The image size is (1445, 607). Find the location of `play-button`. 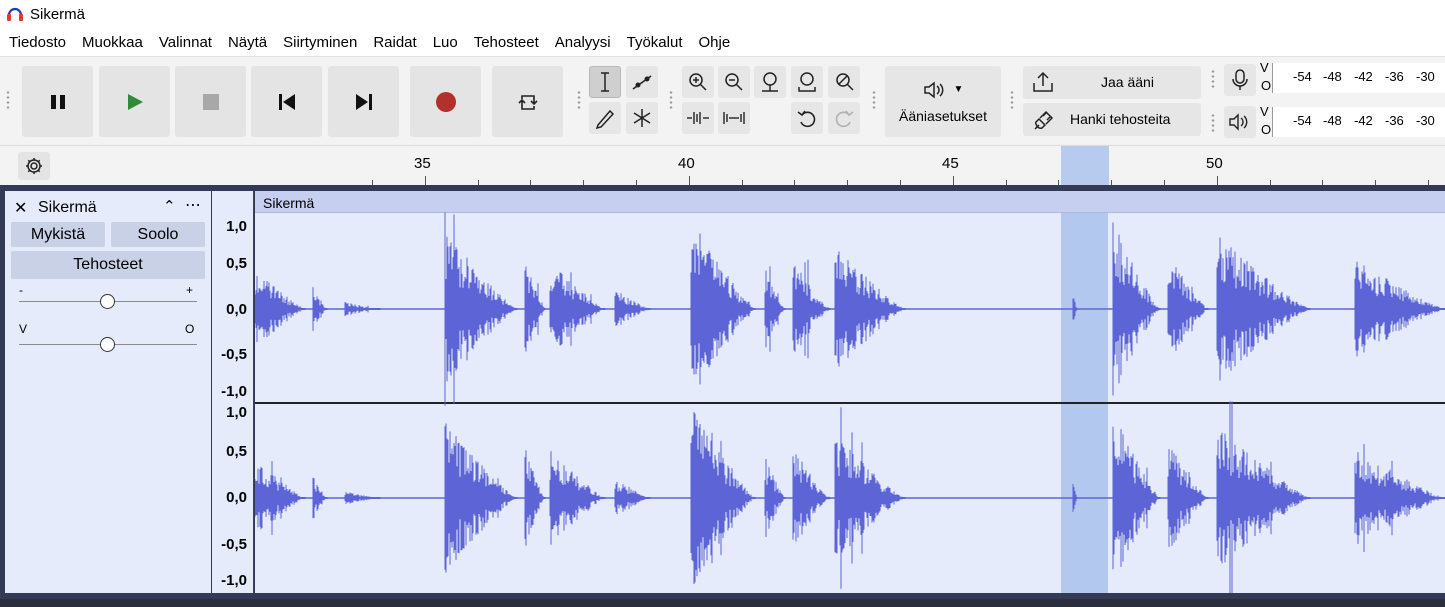

play-button is located at coordinates (134, 101).